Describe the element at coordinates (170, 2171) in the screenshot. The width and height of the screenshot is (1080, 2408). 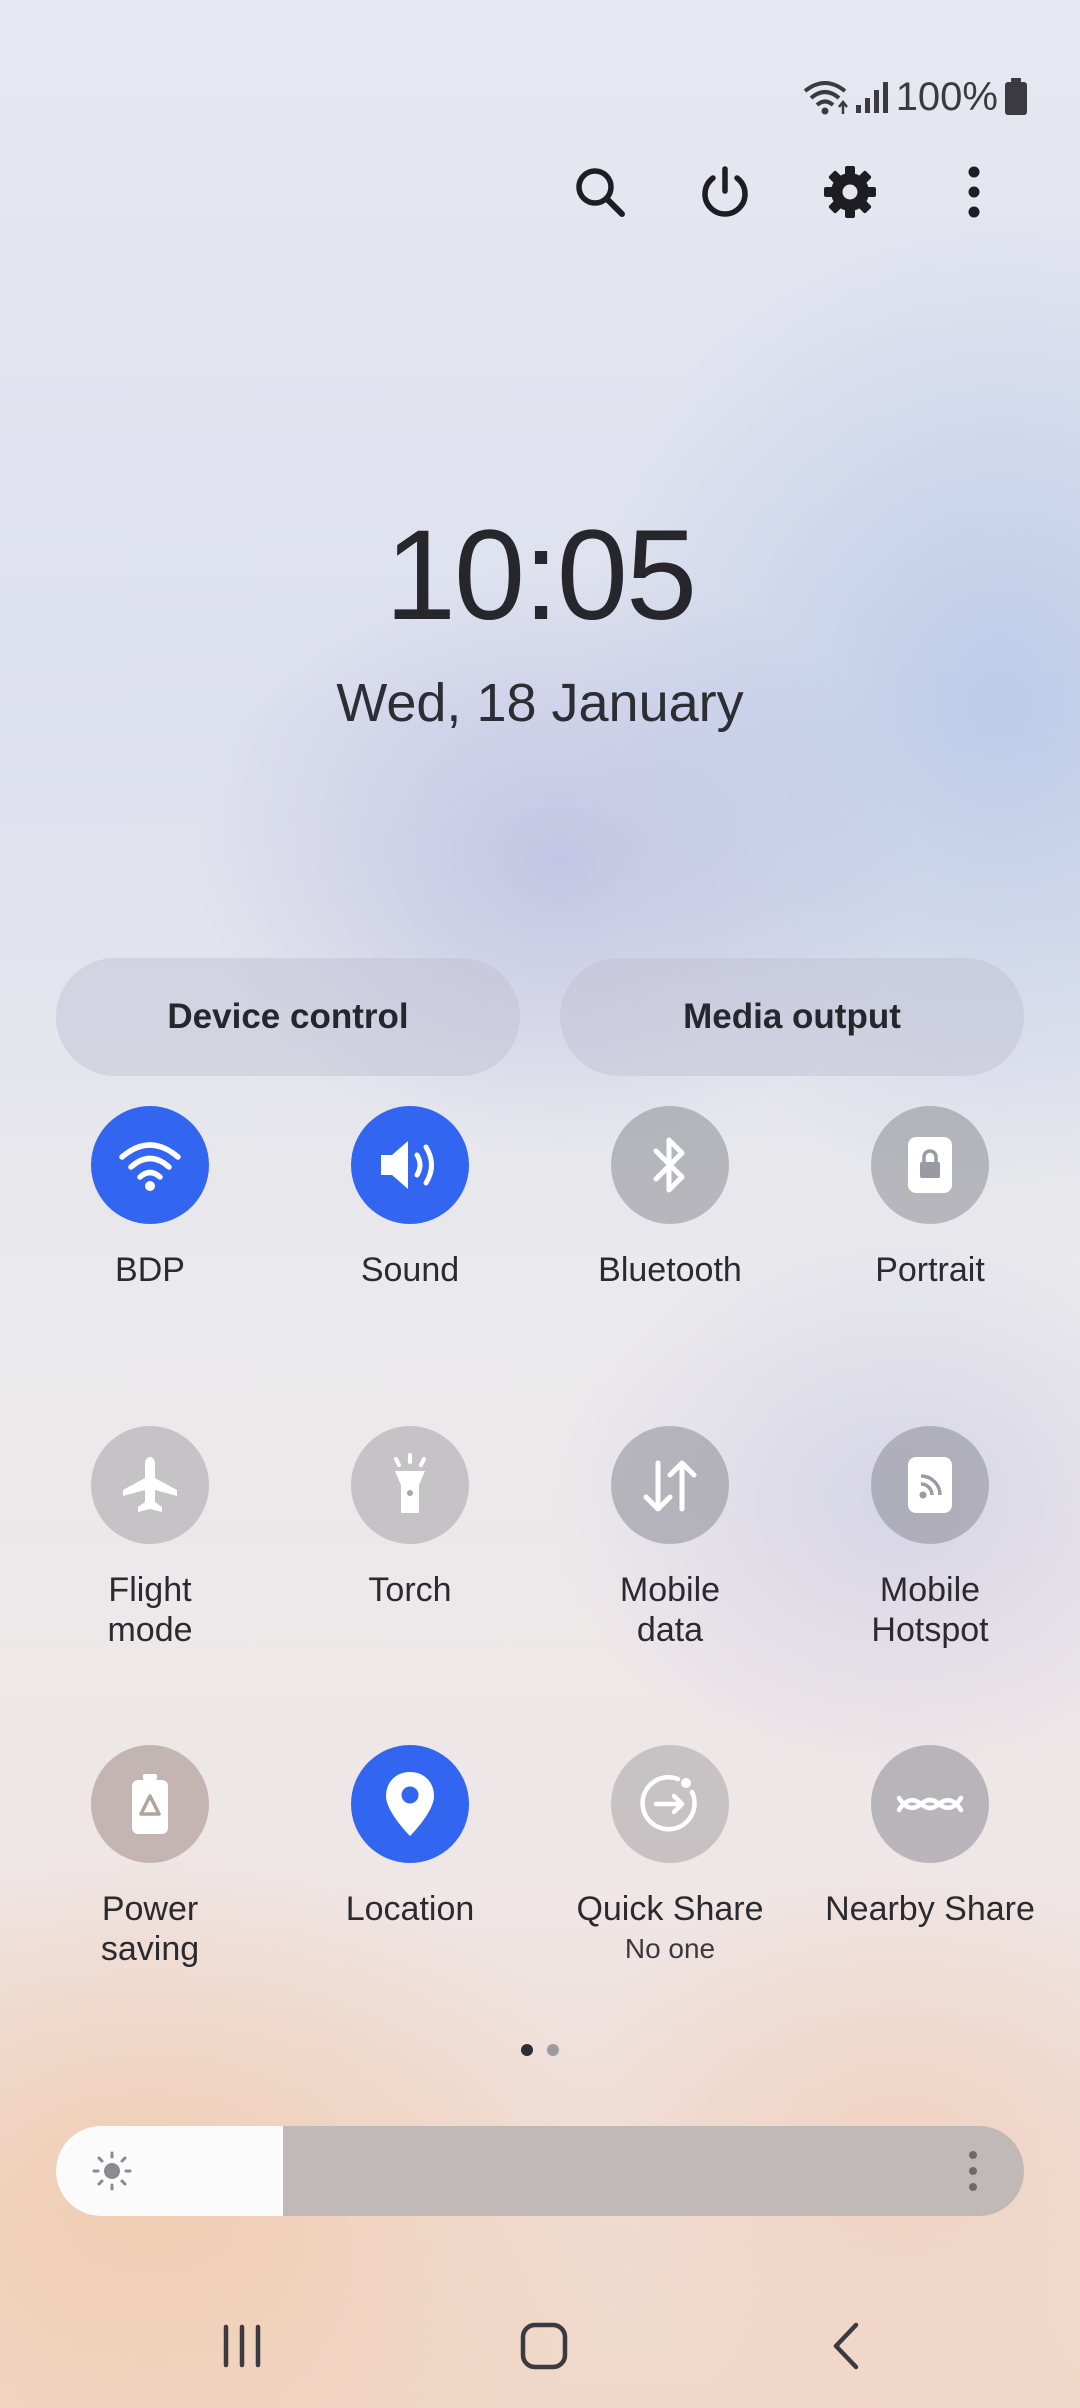
I see `brightness-fill` at that location.